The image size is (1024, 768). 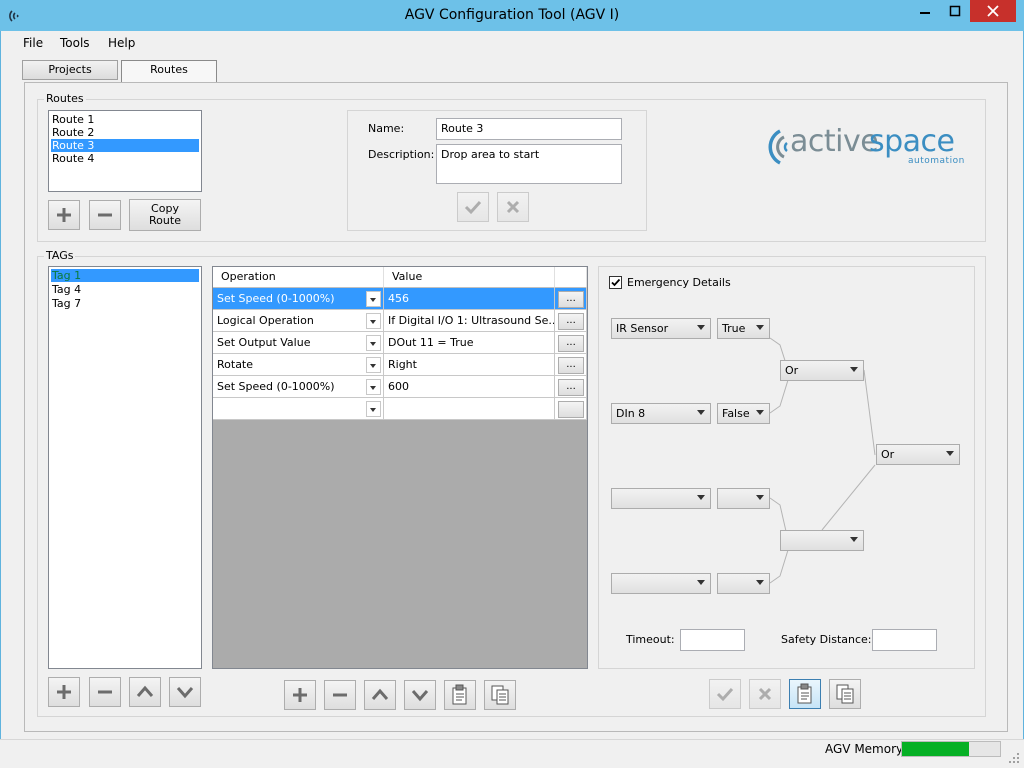 What do you see at coordinates (298, 343) in the screenshot?
I see `grid-cell-operation: Set Output Value` at bounding box center [298, 343].